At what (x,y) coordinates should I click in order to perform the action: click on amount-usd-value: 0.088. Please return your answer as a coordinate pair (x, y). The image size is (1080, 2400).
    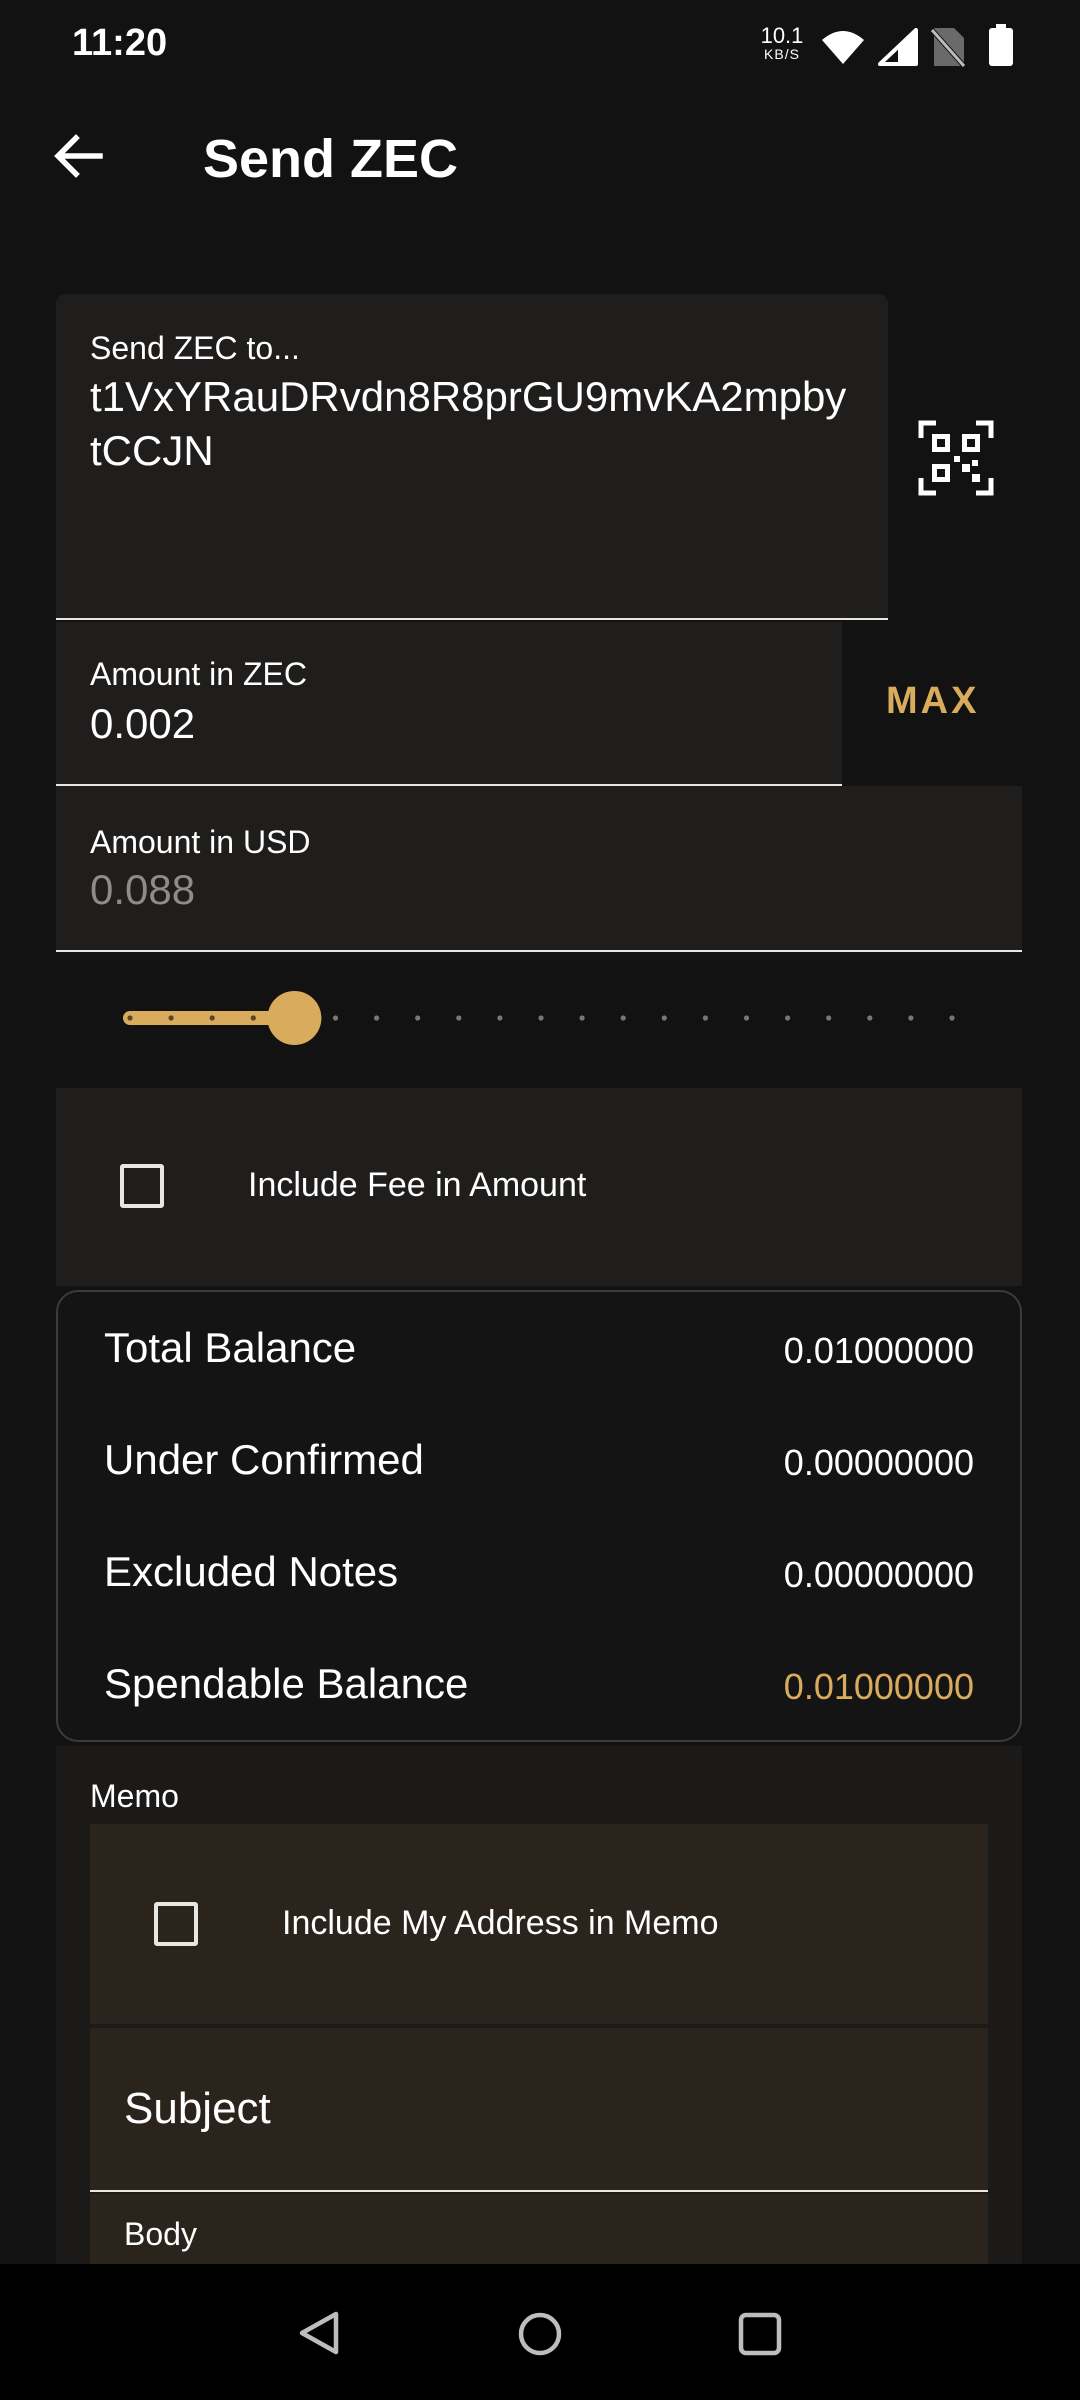
    Looking at the image, I should click on (142, 890).